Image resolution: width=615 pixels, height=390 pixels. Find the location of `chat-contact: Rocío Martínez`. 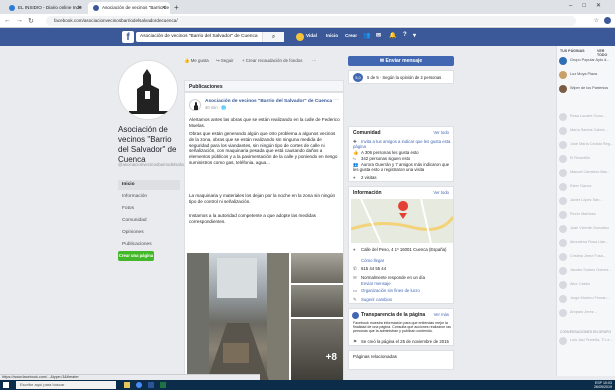

chat-contact: Rocío Martínez is located at coordinates (587, 215).